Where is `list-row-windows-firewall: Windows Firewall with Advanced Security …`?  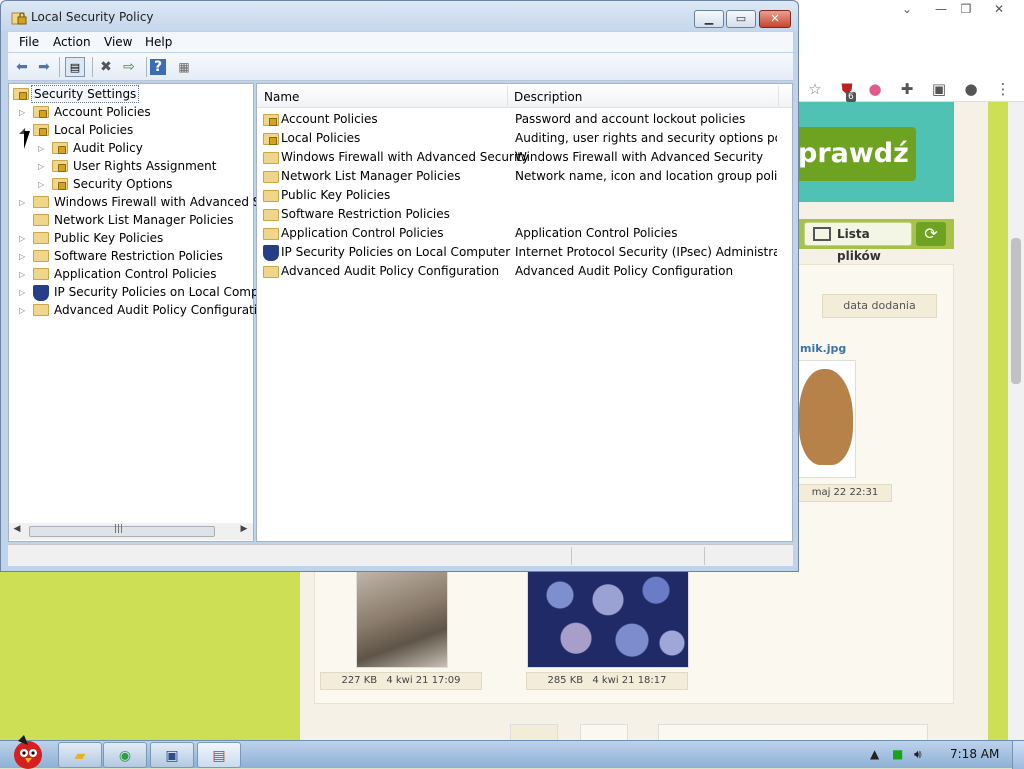 list-row-windows-firewall: Windows Firewall with Advanced Security … is located at coordinates (524, 157).